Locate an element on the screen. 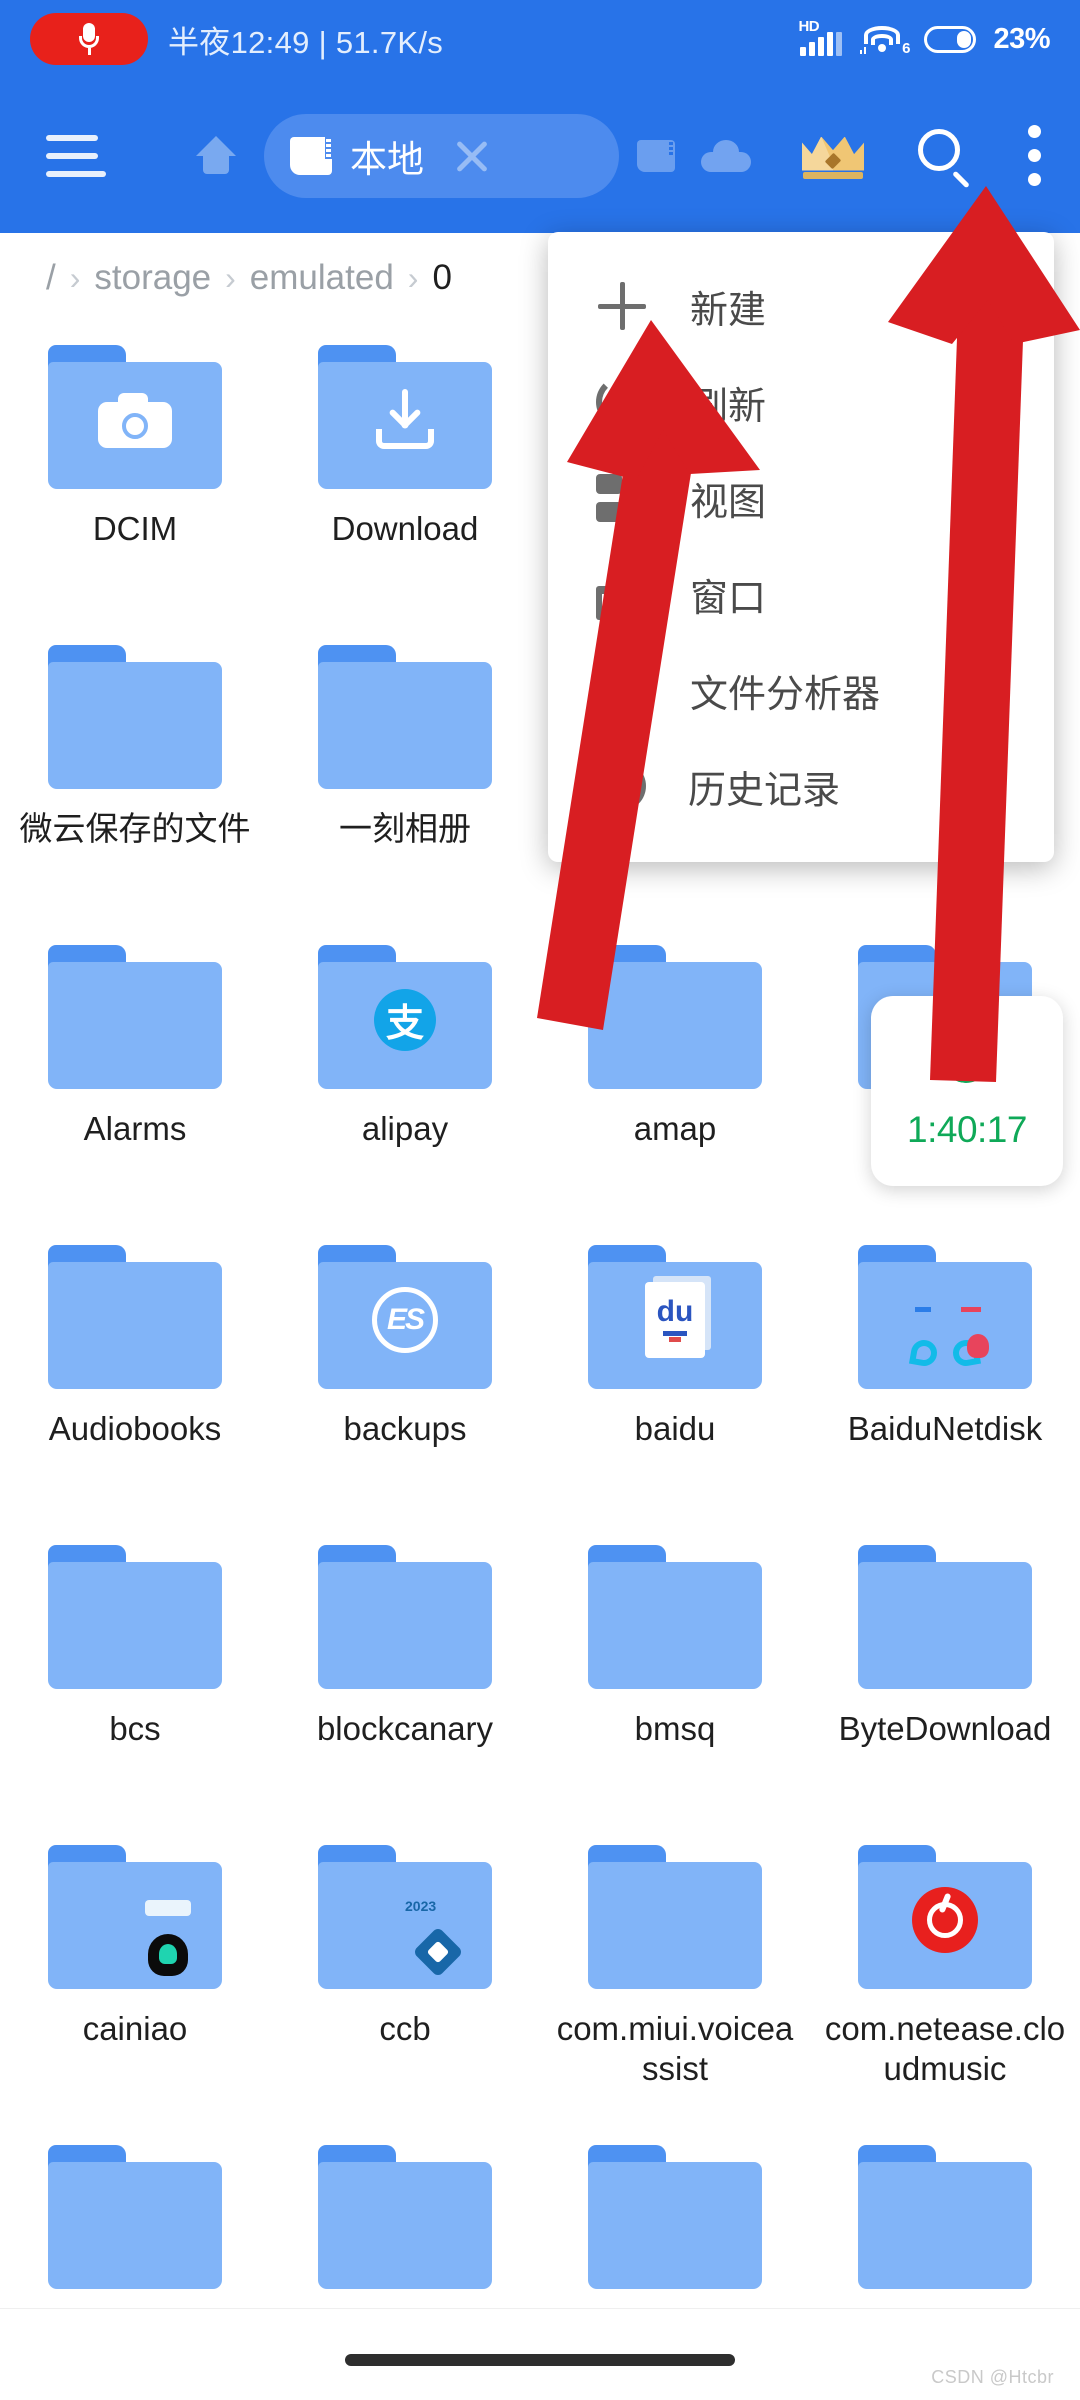 Image resolution: width=1080 pixels, height=2400 pixels. file-name: blockcanary is located at coordinates (405, 1728).